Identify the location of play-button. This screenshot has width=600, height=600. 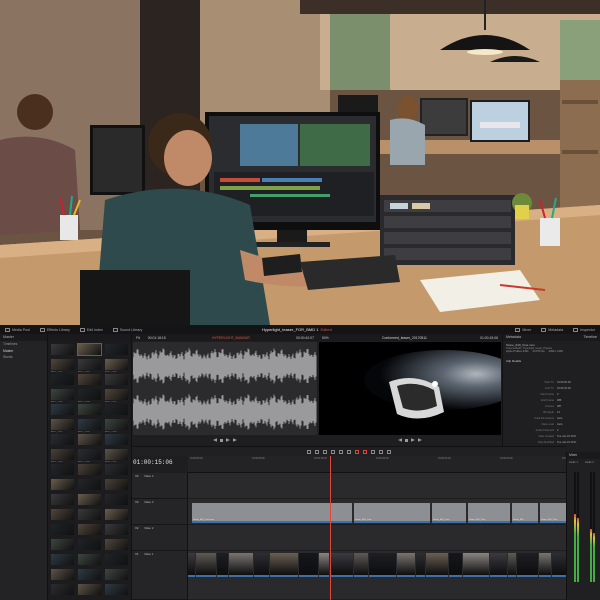
(228, 440).